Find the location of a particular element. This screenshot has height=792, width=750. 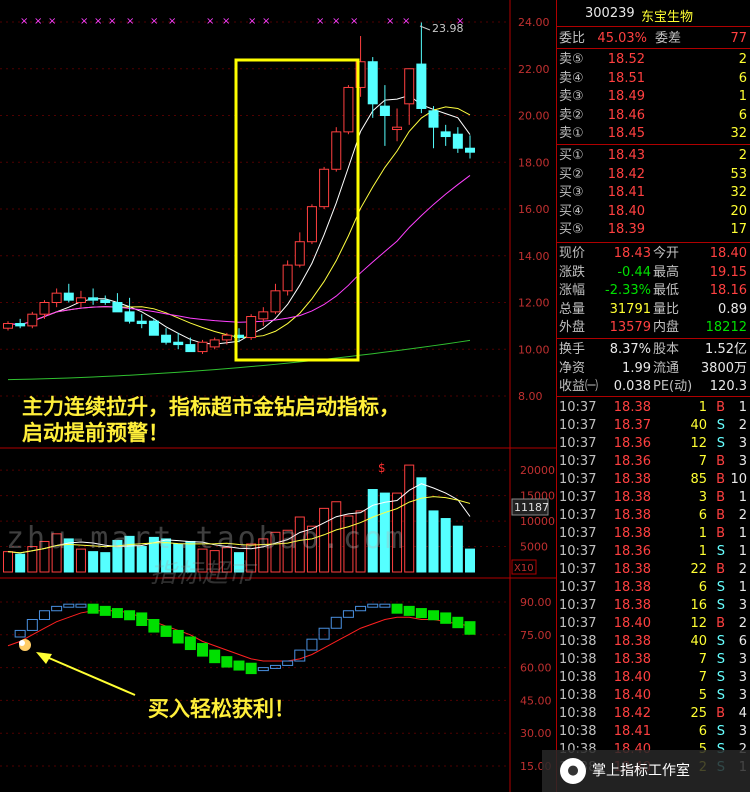

quote-value: 0.038 is located at coordinates (632, 386).